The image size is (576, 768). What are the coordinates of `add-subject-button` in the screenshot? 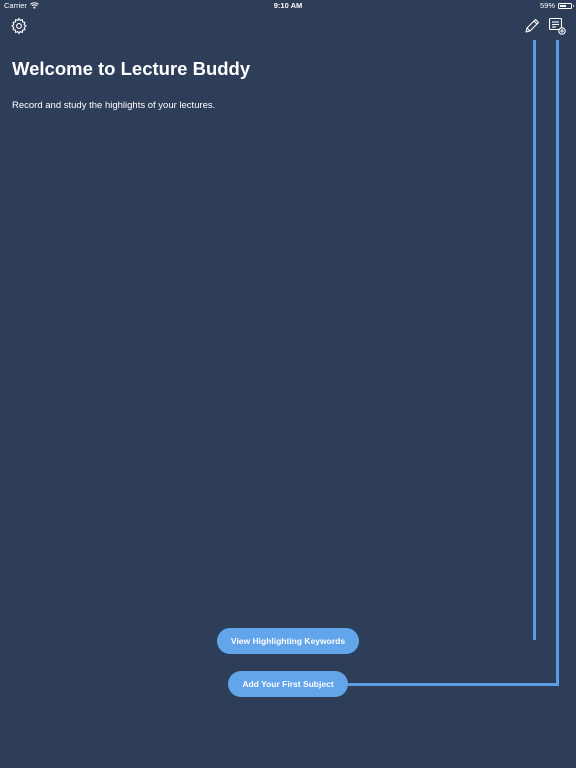 It's located at (557, 26).